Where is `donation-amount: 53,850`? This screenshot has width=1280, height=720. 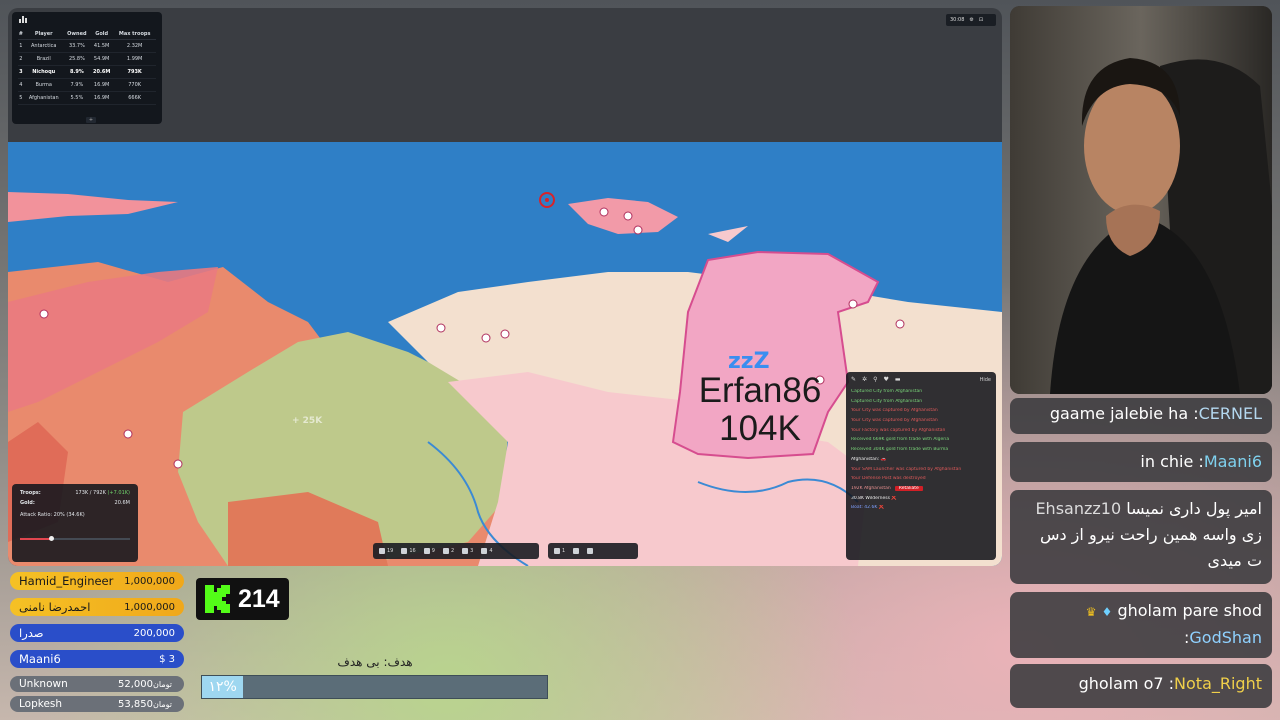 donation-amount: 53,850 is located at coordinates (136, 704).